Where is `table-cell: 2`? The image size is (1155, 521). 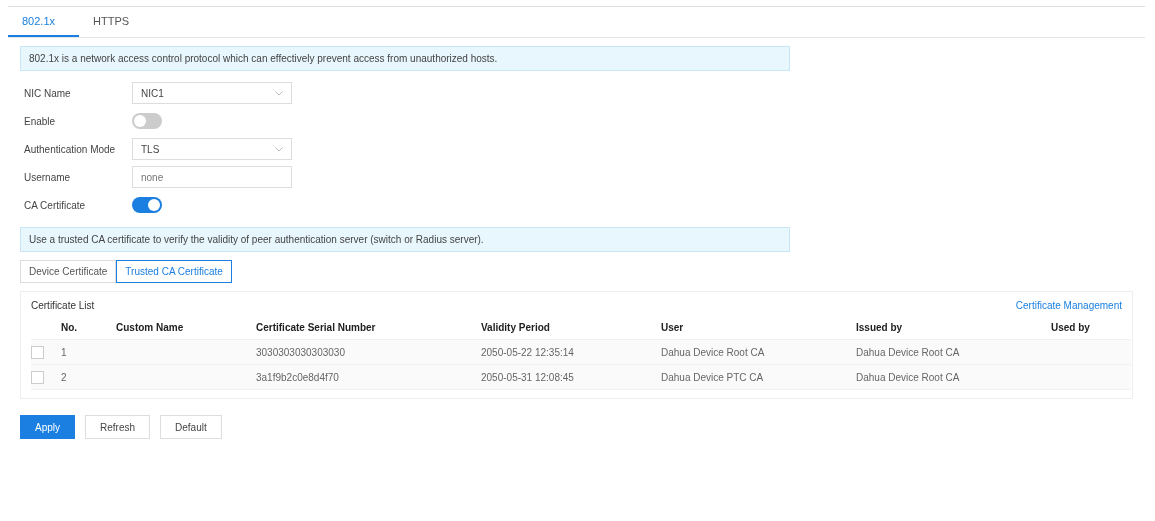
table-cell: 2 is located at coordinates (88, 377).